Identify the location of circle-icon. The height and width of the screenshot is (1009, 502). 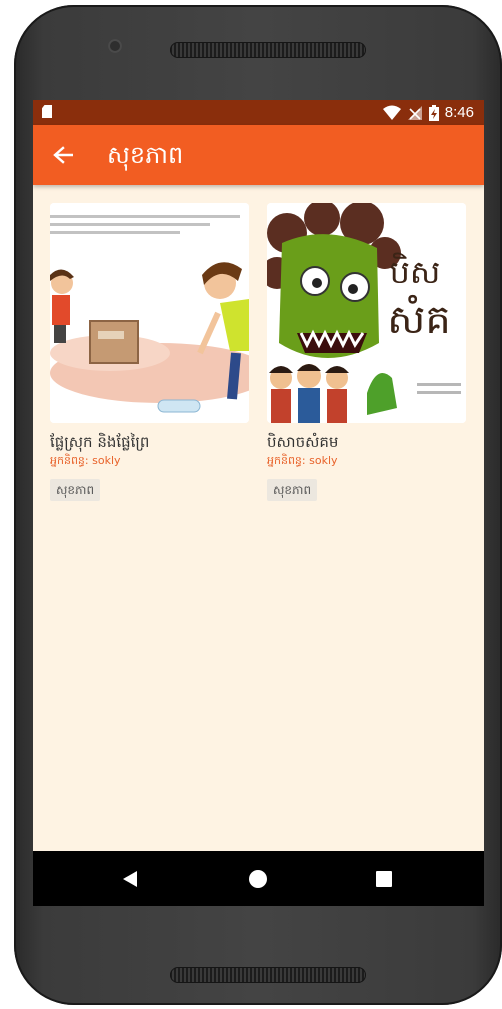
(258, 879).